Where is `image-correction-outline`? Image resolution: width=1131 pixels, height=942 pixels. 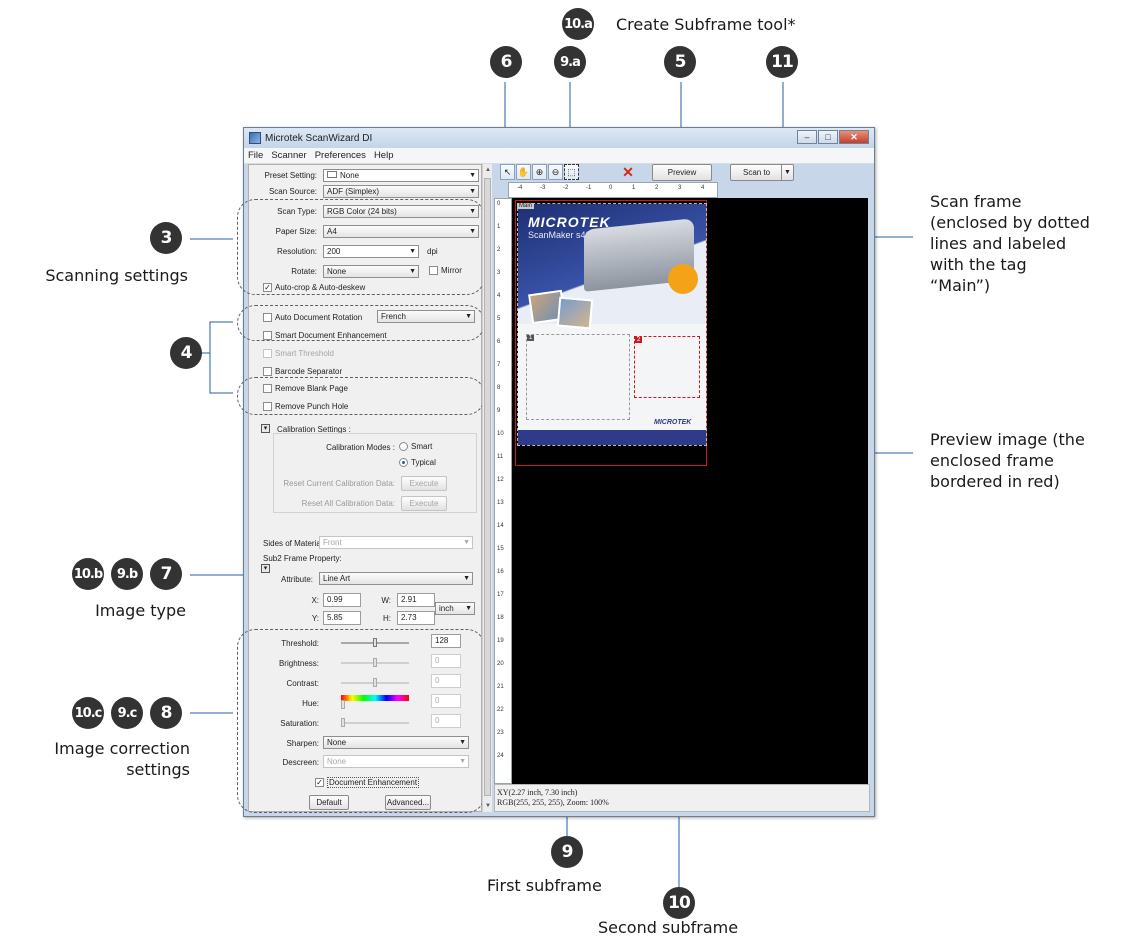 image-correction-outline is located at coordinates (361, 721).